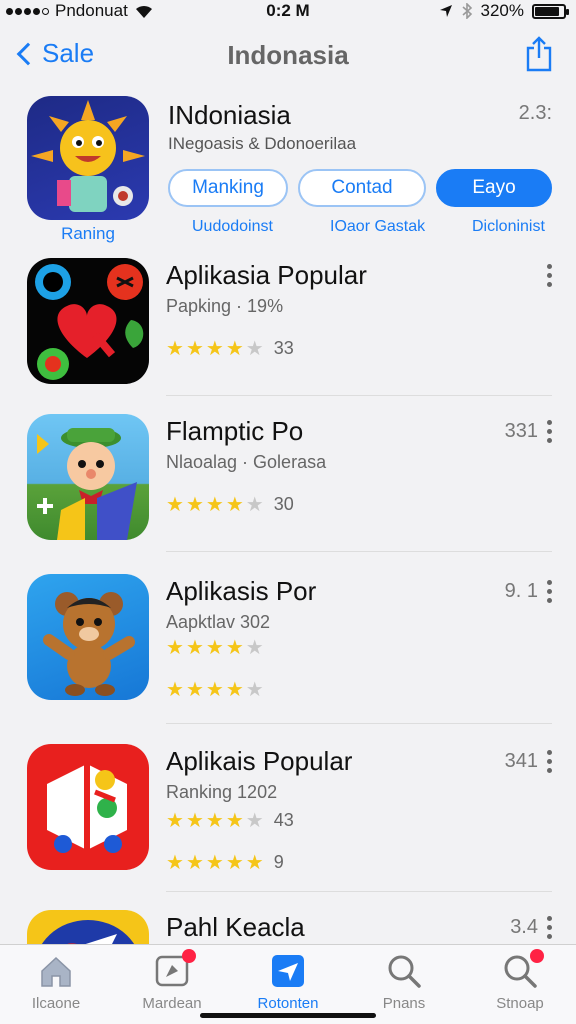 The width and height of the screenshot is (576, 1024). I want to click on rating-stars: ★ ★ ★ ★ ★ 30, so click(230, 504).